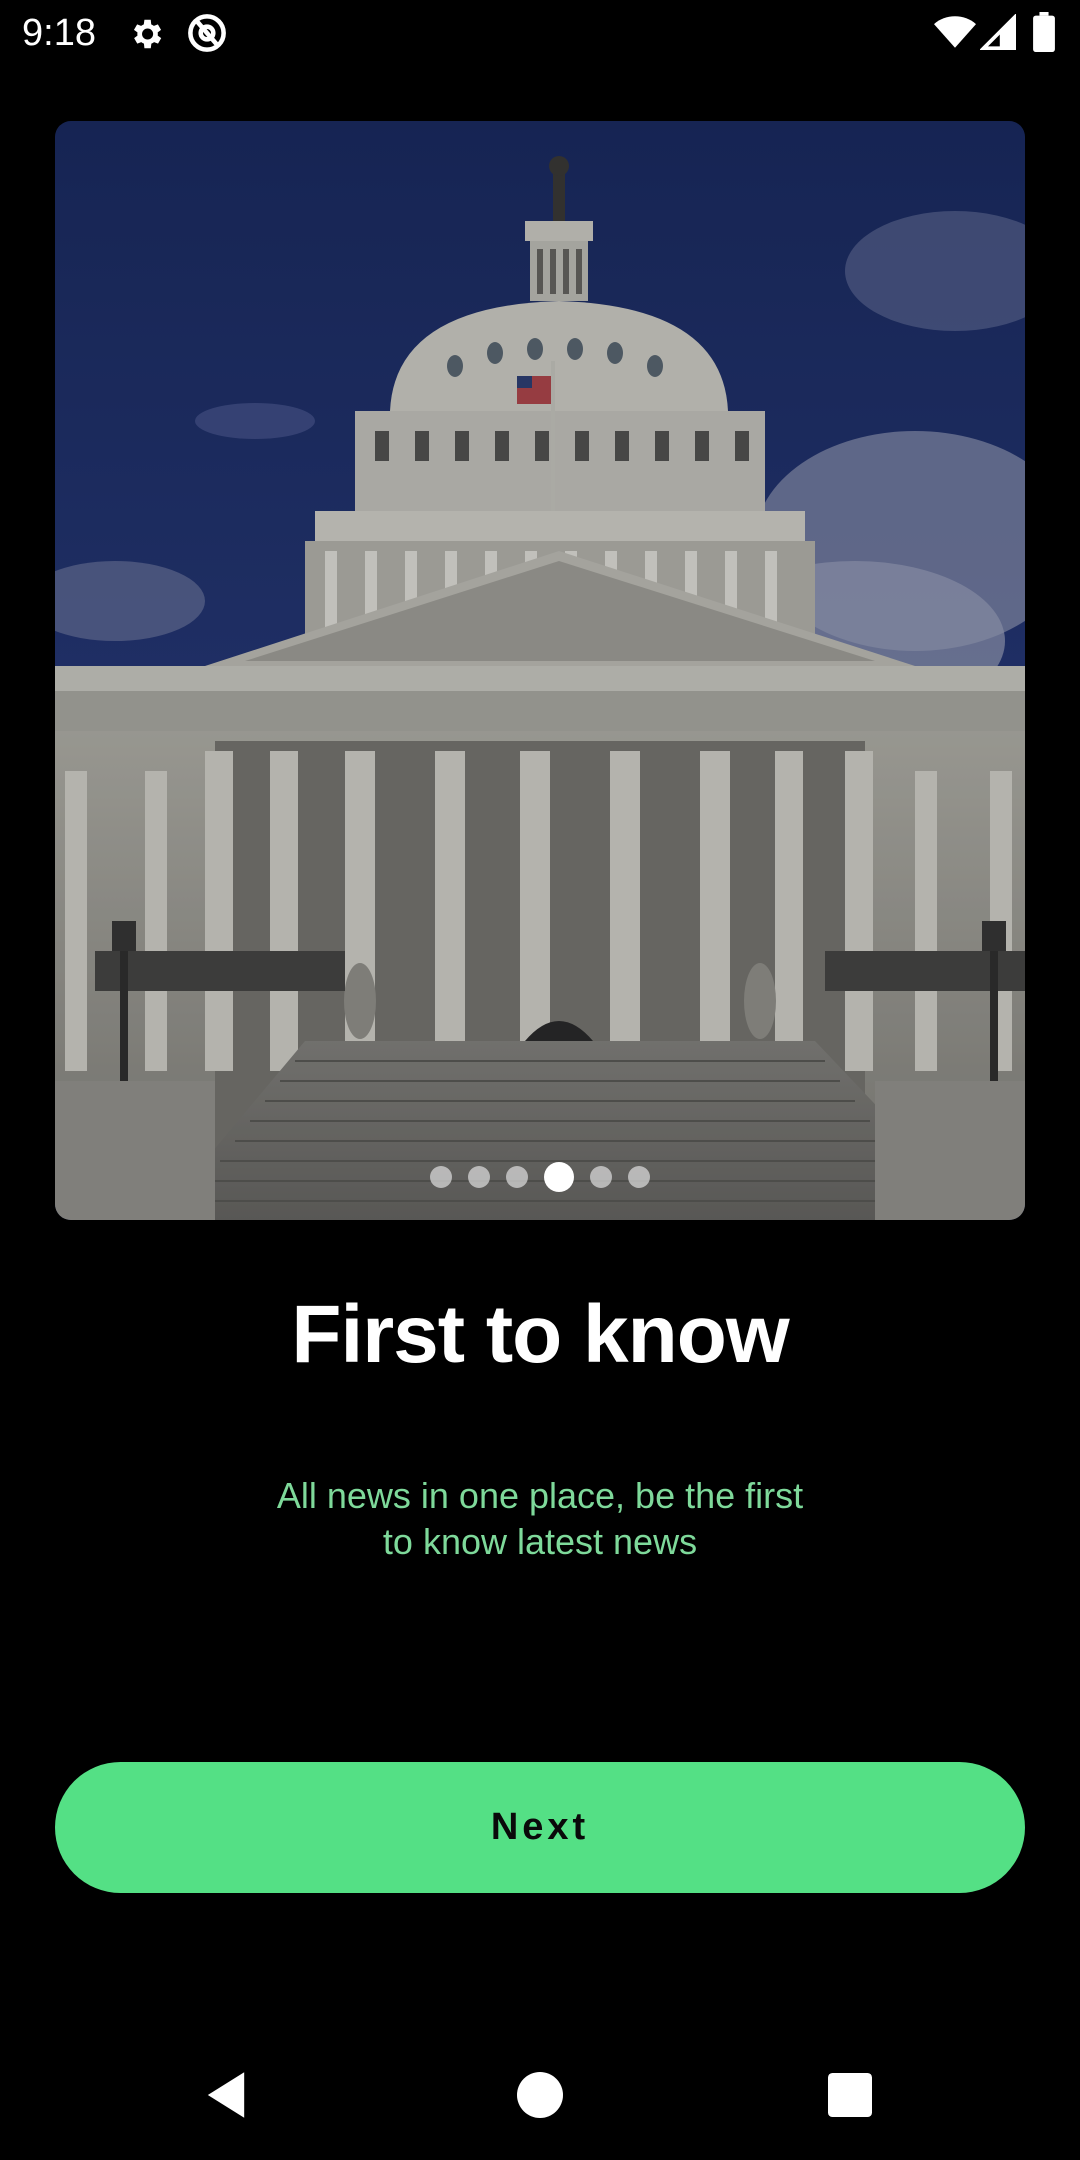 Image resolution: width=1080 pixels, height=2160 pixels. I want to click on back-icon, so click(226, 2097).